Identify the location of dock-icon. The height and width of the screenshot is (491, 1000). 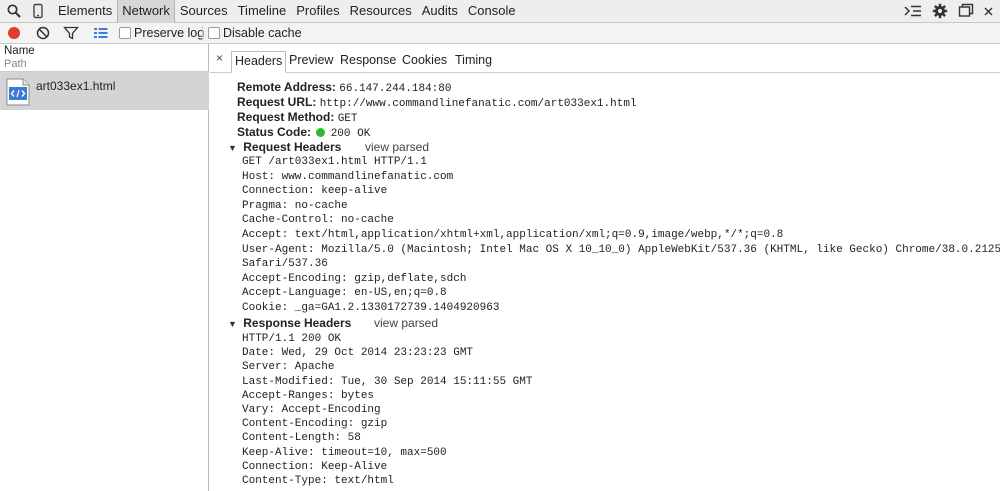
(966, 11).